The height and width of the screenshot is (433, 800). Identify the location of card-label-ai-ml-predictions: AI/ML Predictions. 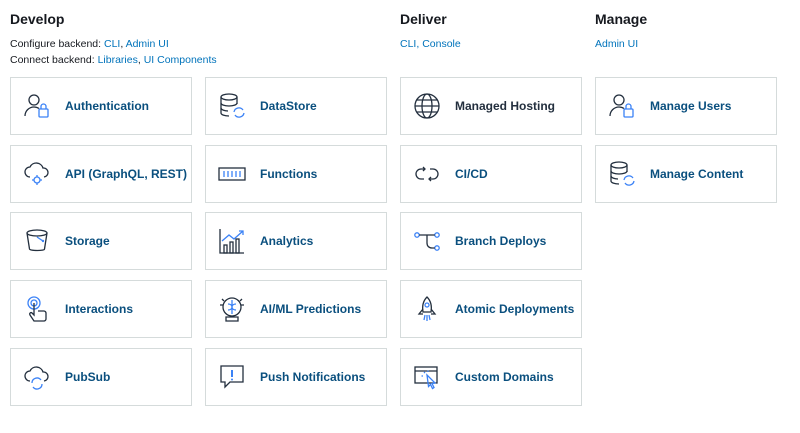
(311, 309).